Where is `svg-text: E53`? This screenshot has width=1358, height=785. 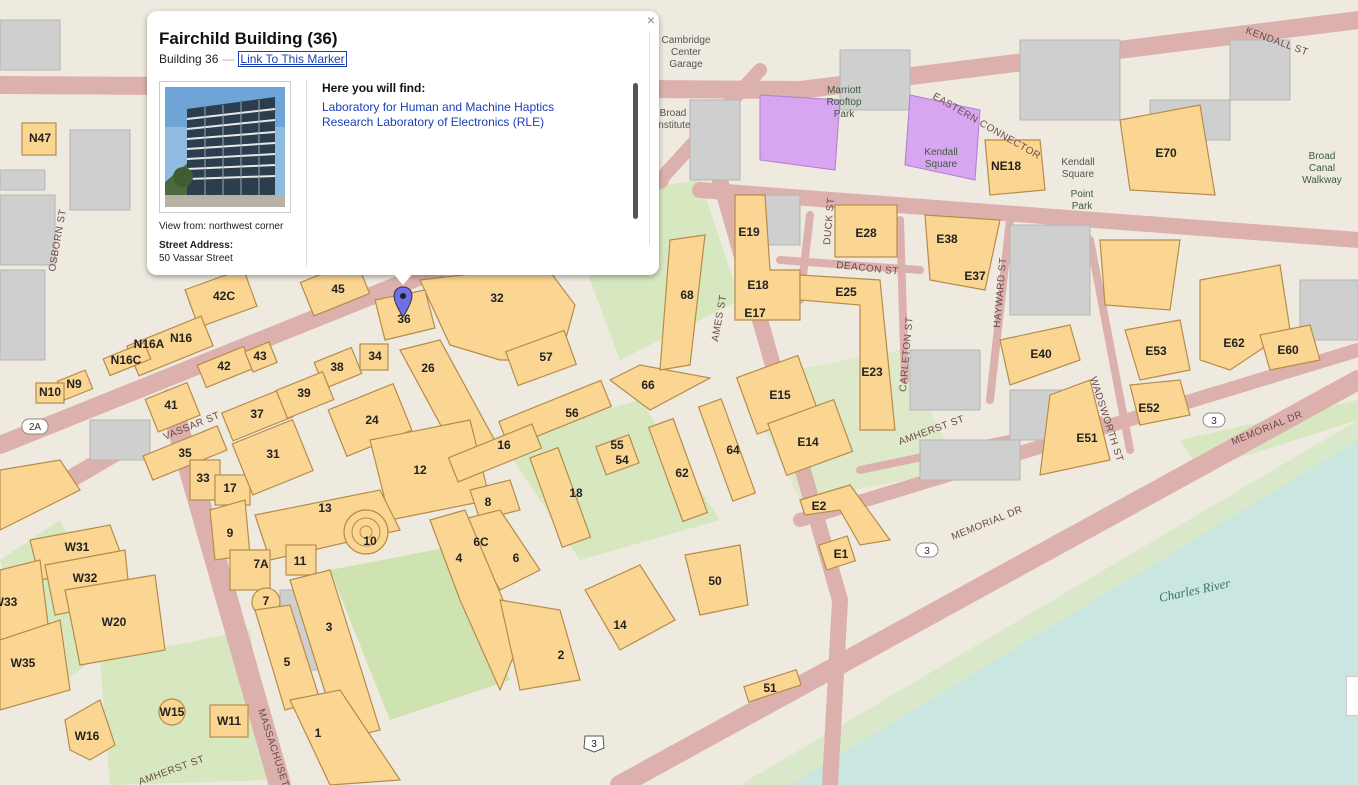 svg-text: E53 is located at coordinates (1156, 351).